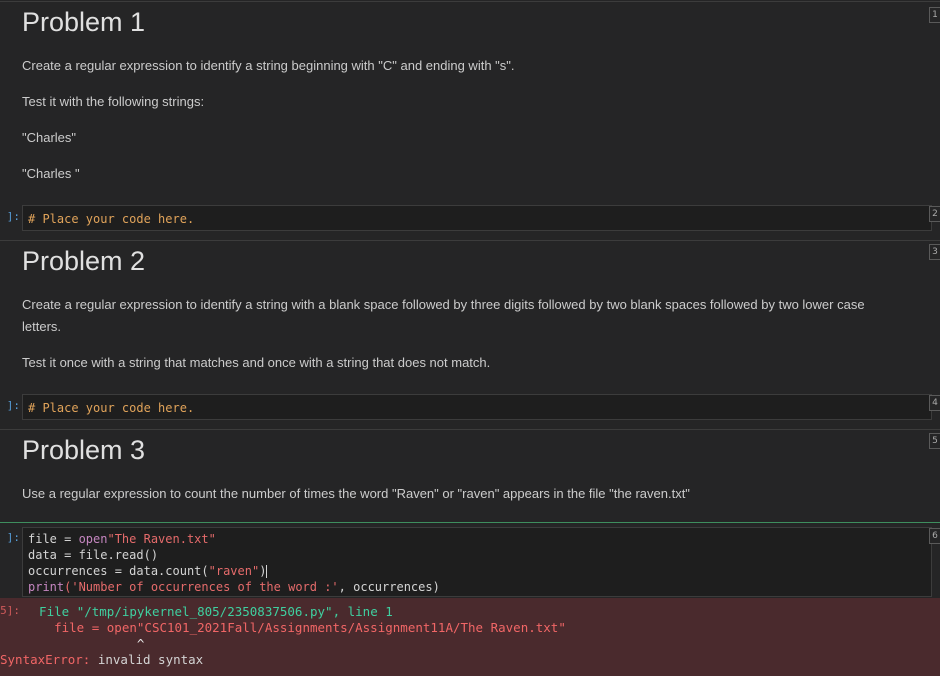  Describe the element at coordinates (204, 611) in the screenshot. I see `traceback-token: "/tmp/ipykernel_805/2350837506.py"` at that location.